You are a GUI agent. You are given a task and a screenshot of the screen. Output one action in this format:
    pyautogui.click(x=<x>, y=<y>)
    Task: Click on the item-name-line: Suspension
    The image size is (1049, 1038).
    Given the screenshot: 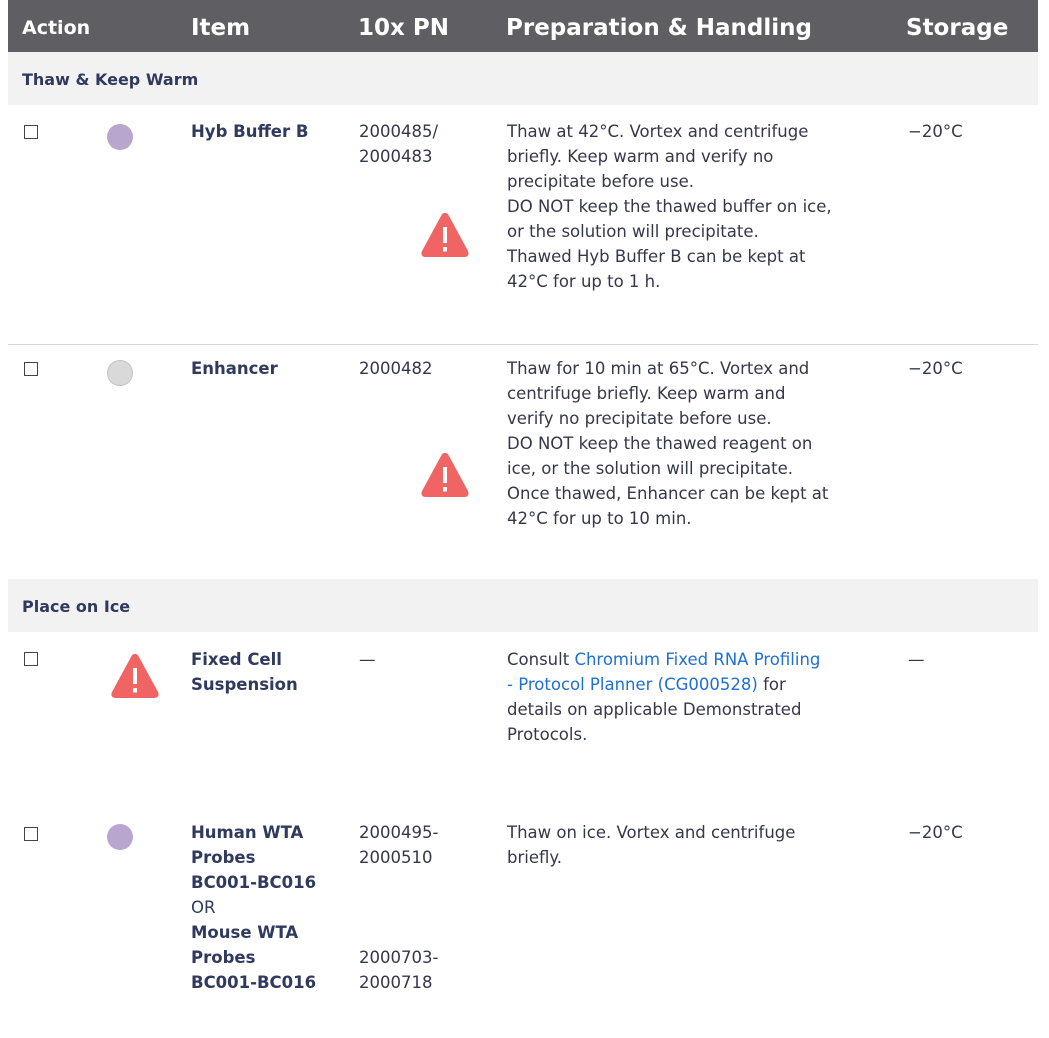 What is the action you would take?
    pyautogui.click(x=244, y=684)
    